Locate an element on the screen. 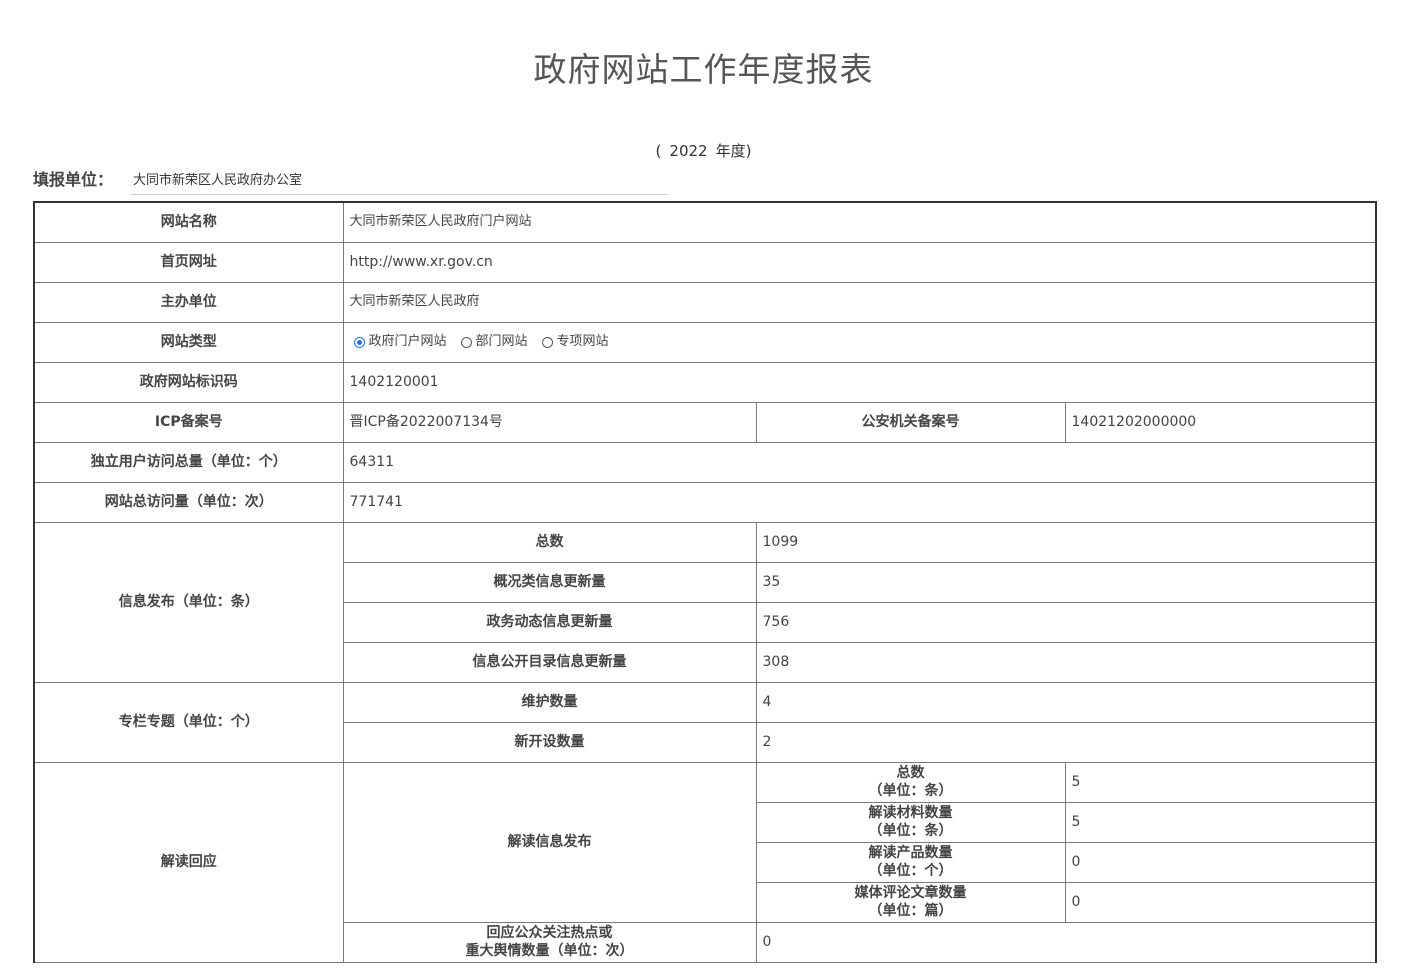  hotspot-response-label-line2: 重大舆情数量（单位：次） is located at coordinates (549, 951).